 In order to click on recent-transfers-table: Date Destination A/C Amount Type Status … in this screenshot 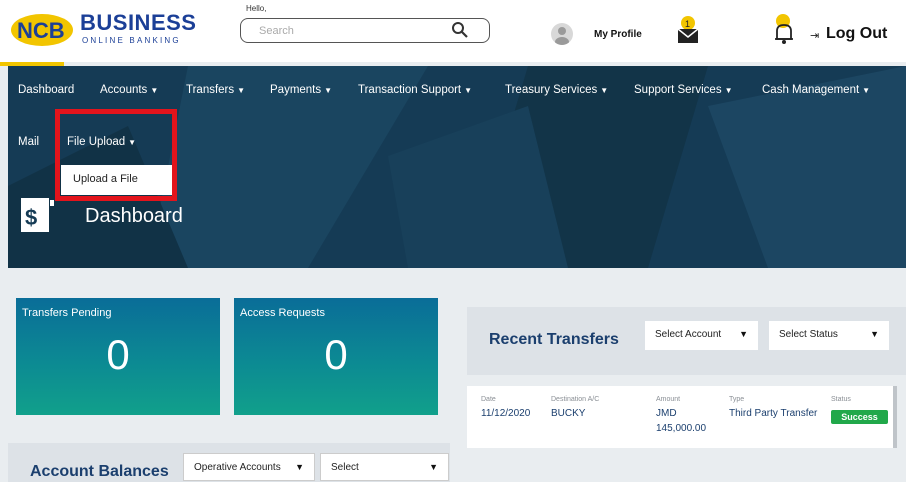, I will do `click(681, 417)`.